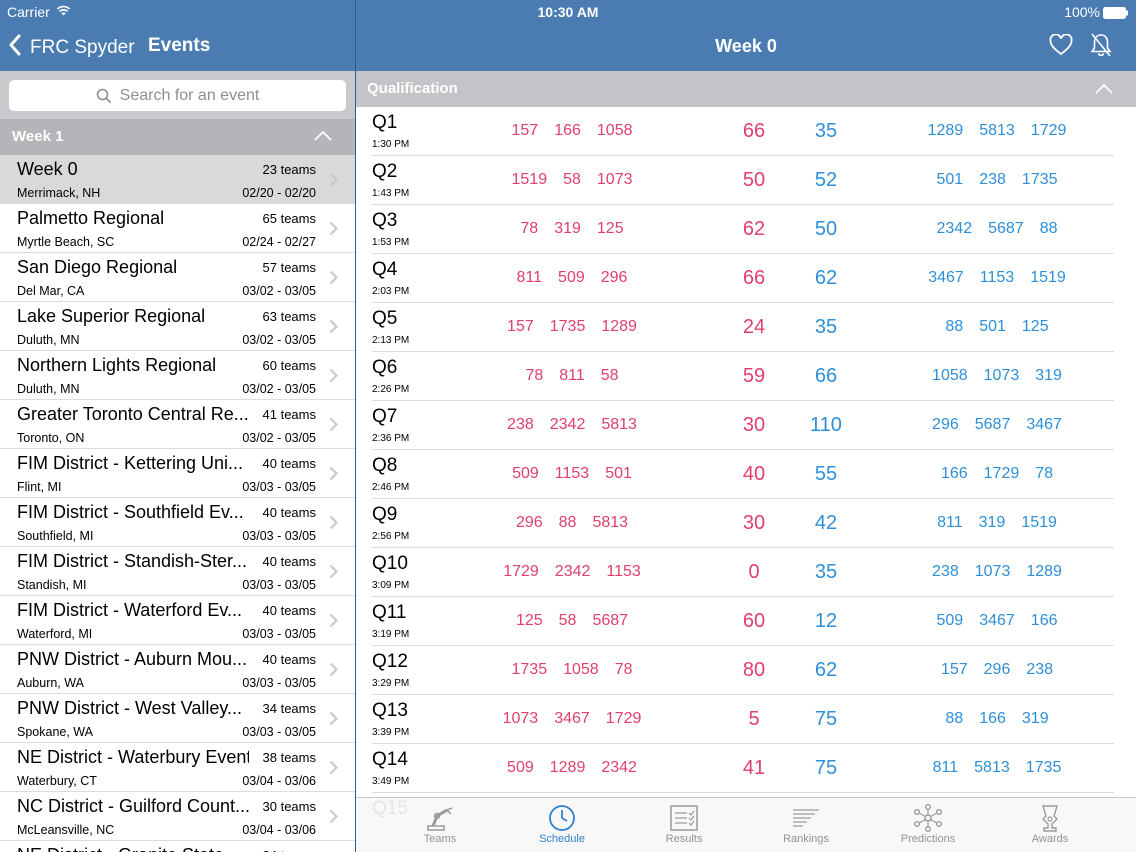 The width and height of the screenshot is (1136, 852). Describe the element at coordinates (525, 131) in the screenshot. I see `red-team-number: 157` at that location.